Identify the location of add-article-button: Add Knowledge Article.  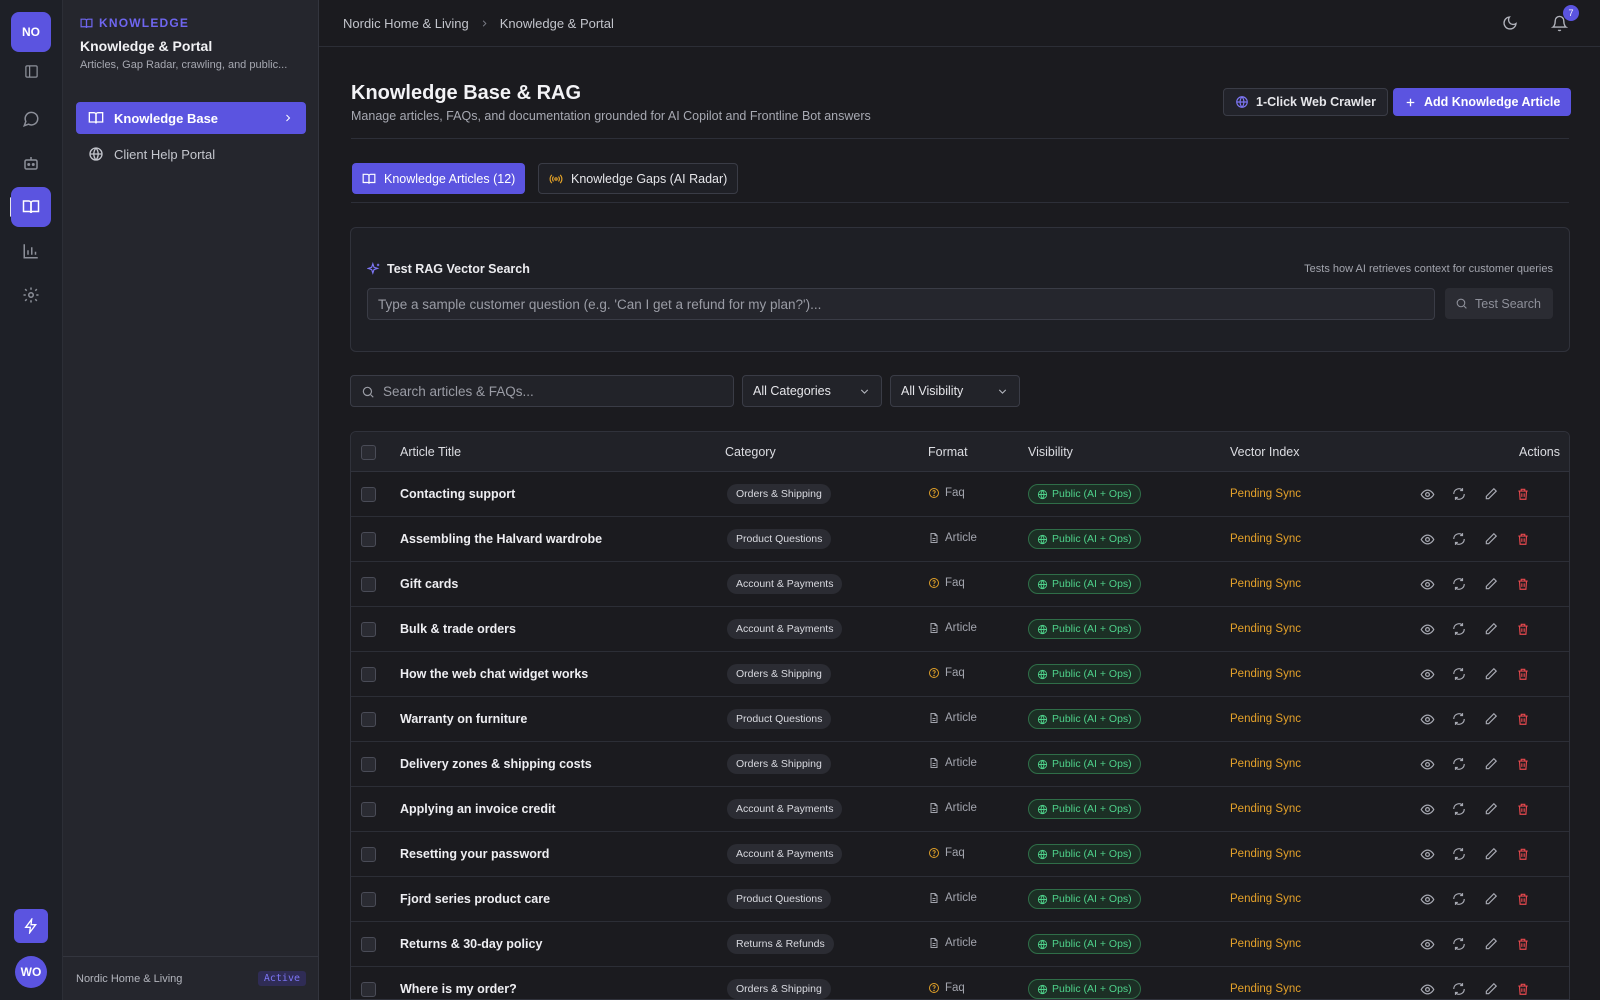
(1482, 102).